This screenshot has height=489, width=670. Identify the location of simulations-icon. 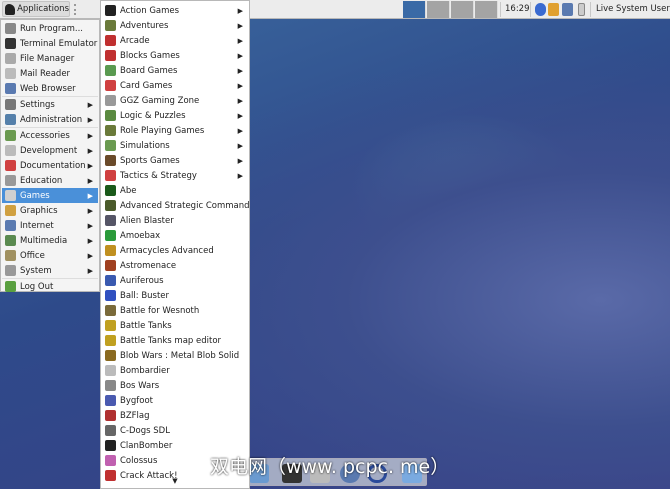
(110, 145).